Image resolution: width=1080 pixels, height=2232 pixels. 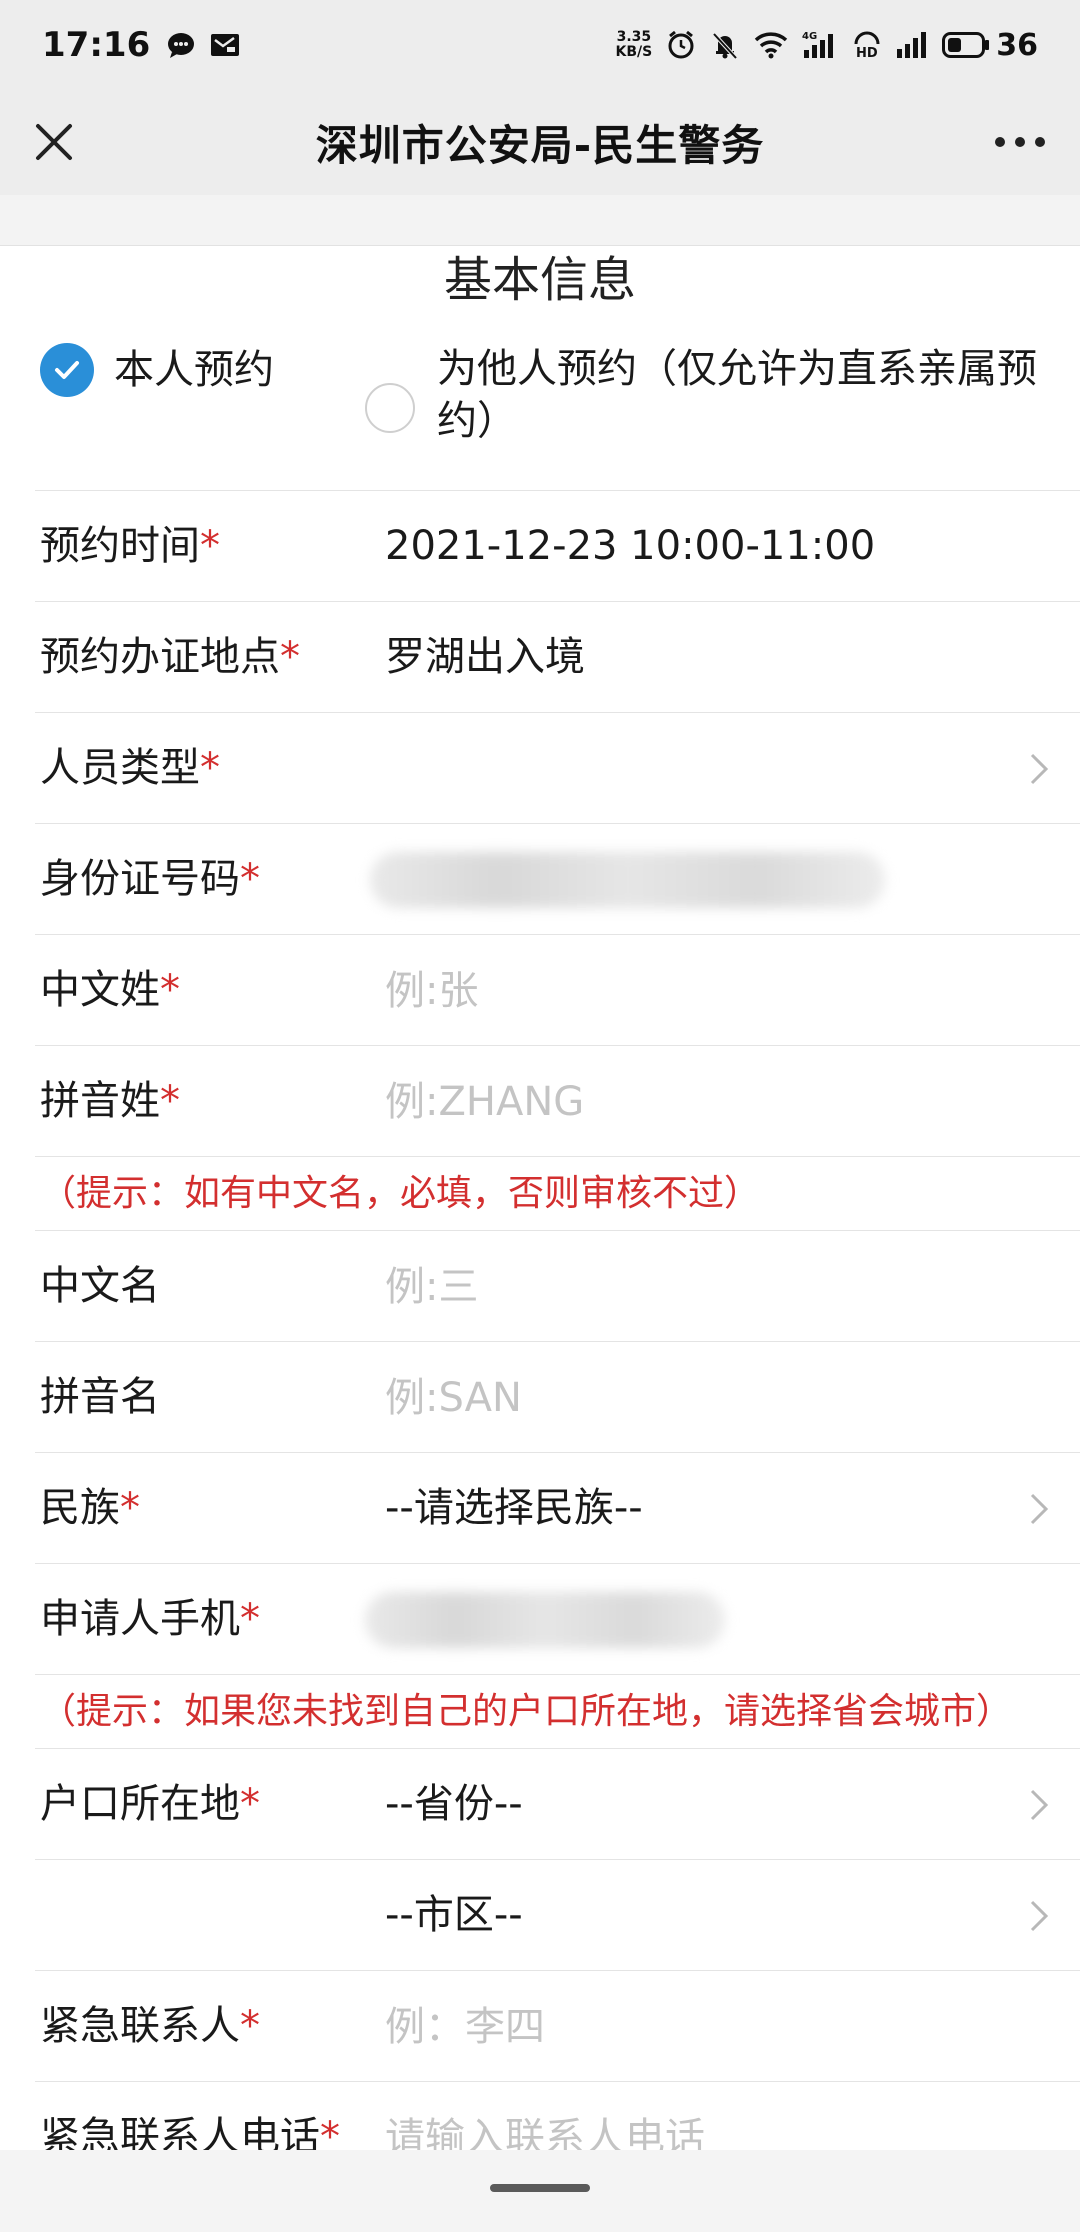 I want to click on hint-chinese-name: （提示：如有中文名，必填，否则审核不过）, so click(x=557, y=1193).